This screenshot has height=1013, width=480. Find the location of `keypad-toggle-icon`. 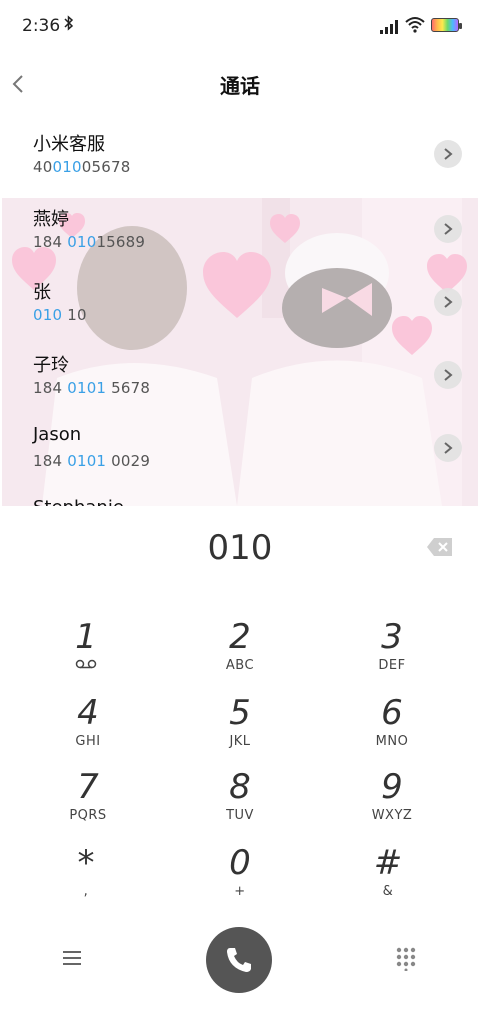

keypad-toggle-icon is located at coordinates (406, 959).